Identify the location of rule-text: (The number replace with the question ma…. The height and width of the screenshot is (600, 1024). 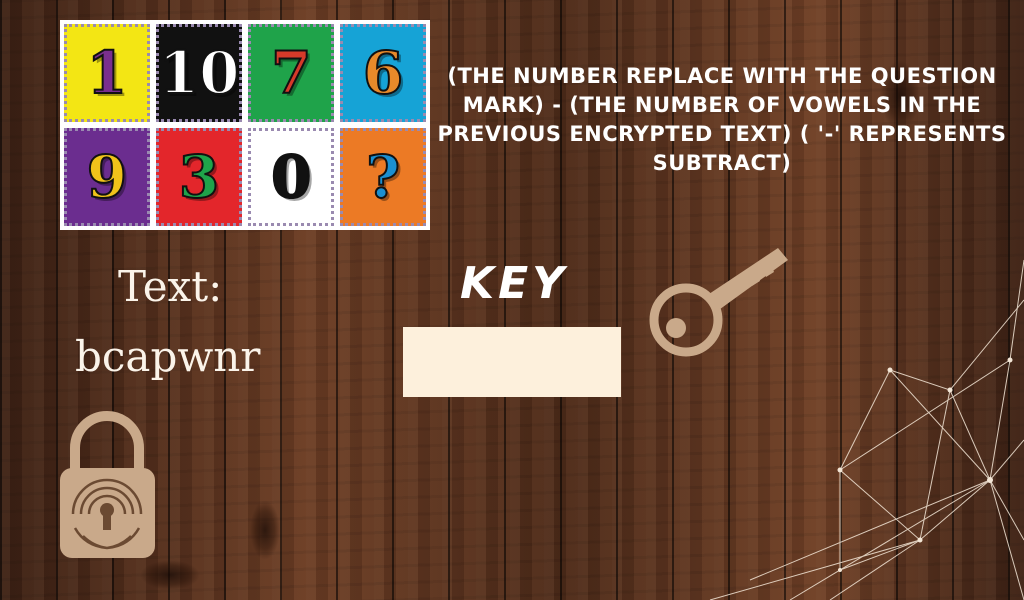
(722, 119).